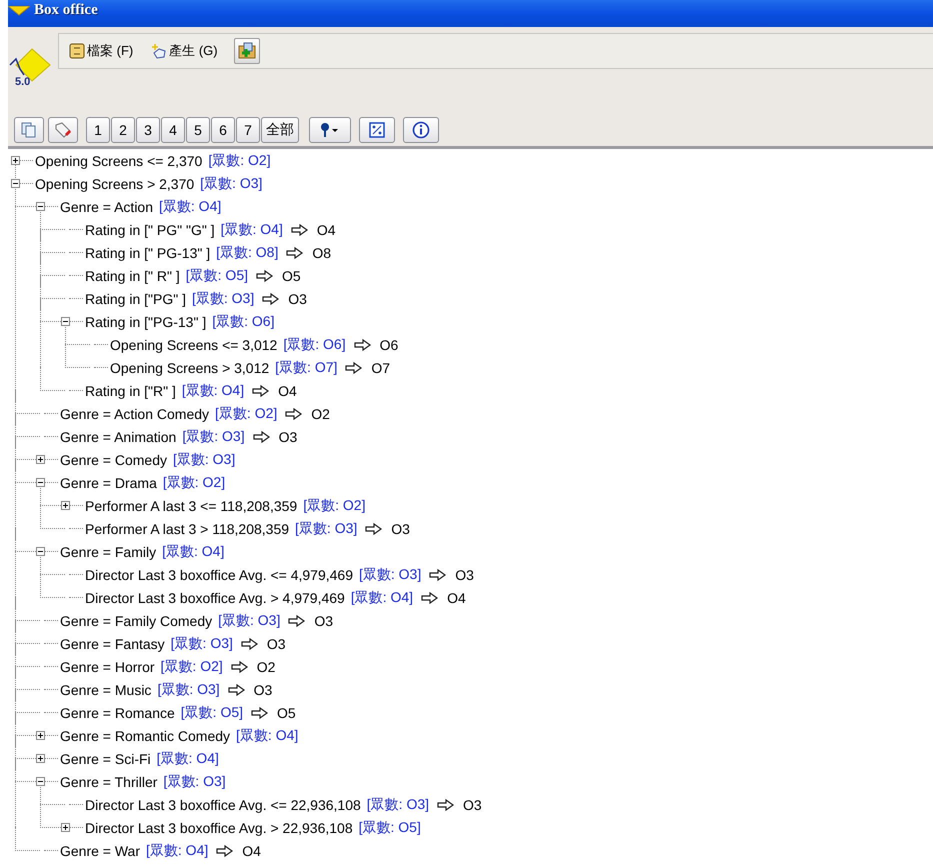 The image size is (933, 865). Describe the element at coordinates (247, 51) in the screenshot. I see `add-folder-button` at that location.